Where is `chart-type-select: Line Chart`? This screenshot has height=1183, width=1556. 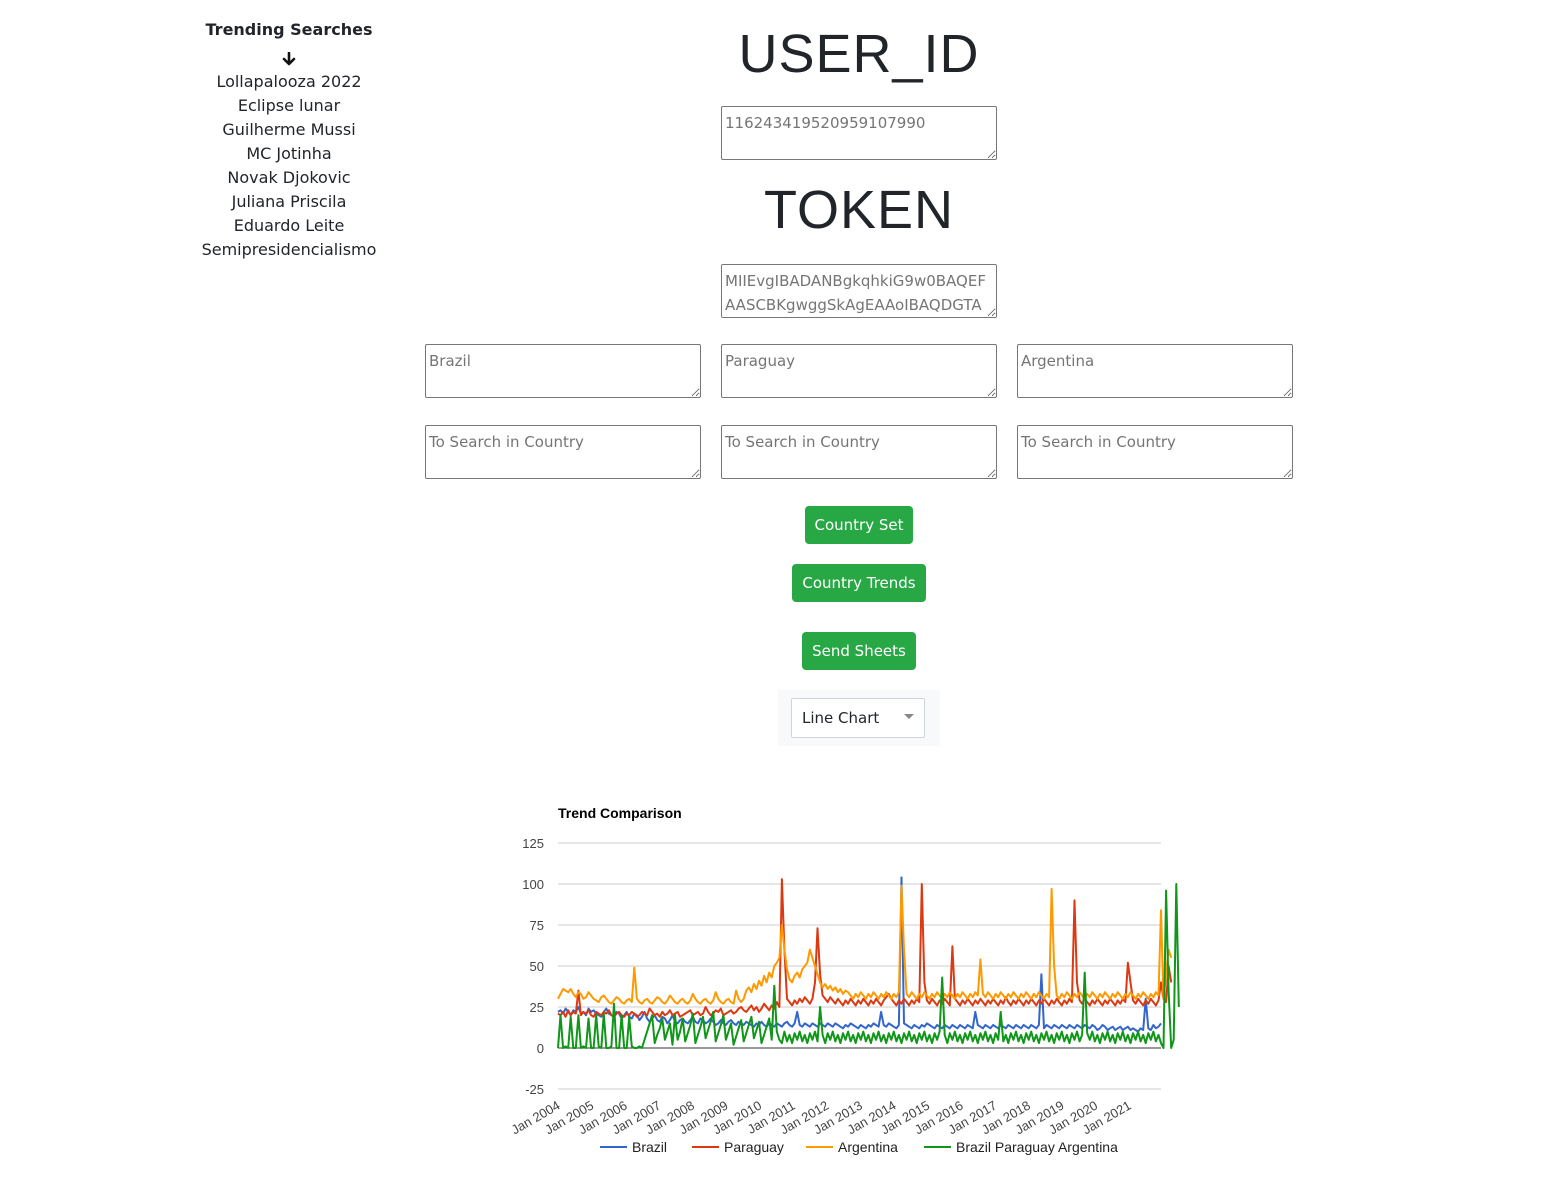 chart-type-select: Line Chart is located at coordinates (858, 718).